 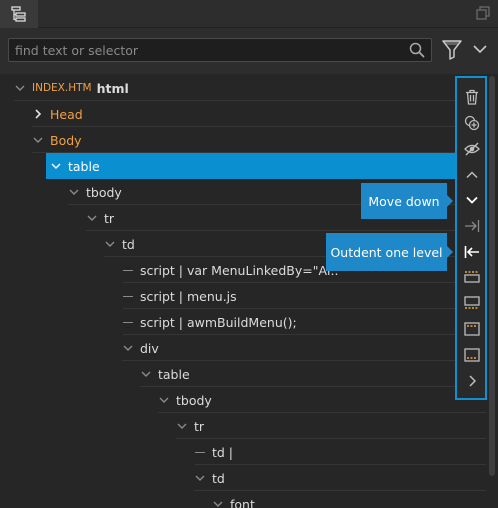 What do you see at coordinates (452, 49) in the screenshot?
I see `filter-icon` at bounding box center [452, 49].